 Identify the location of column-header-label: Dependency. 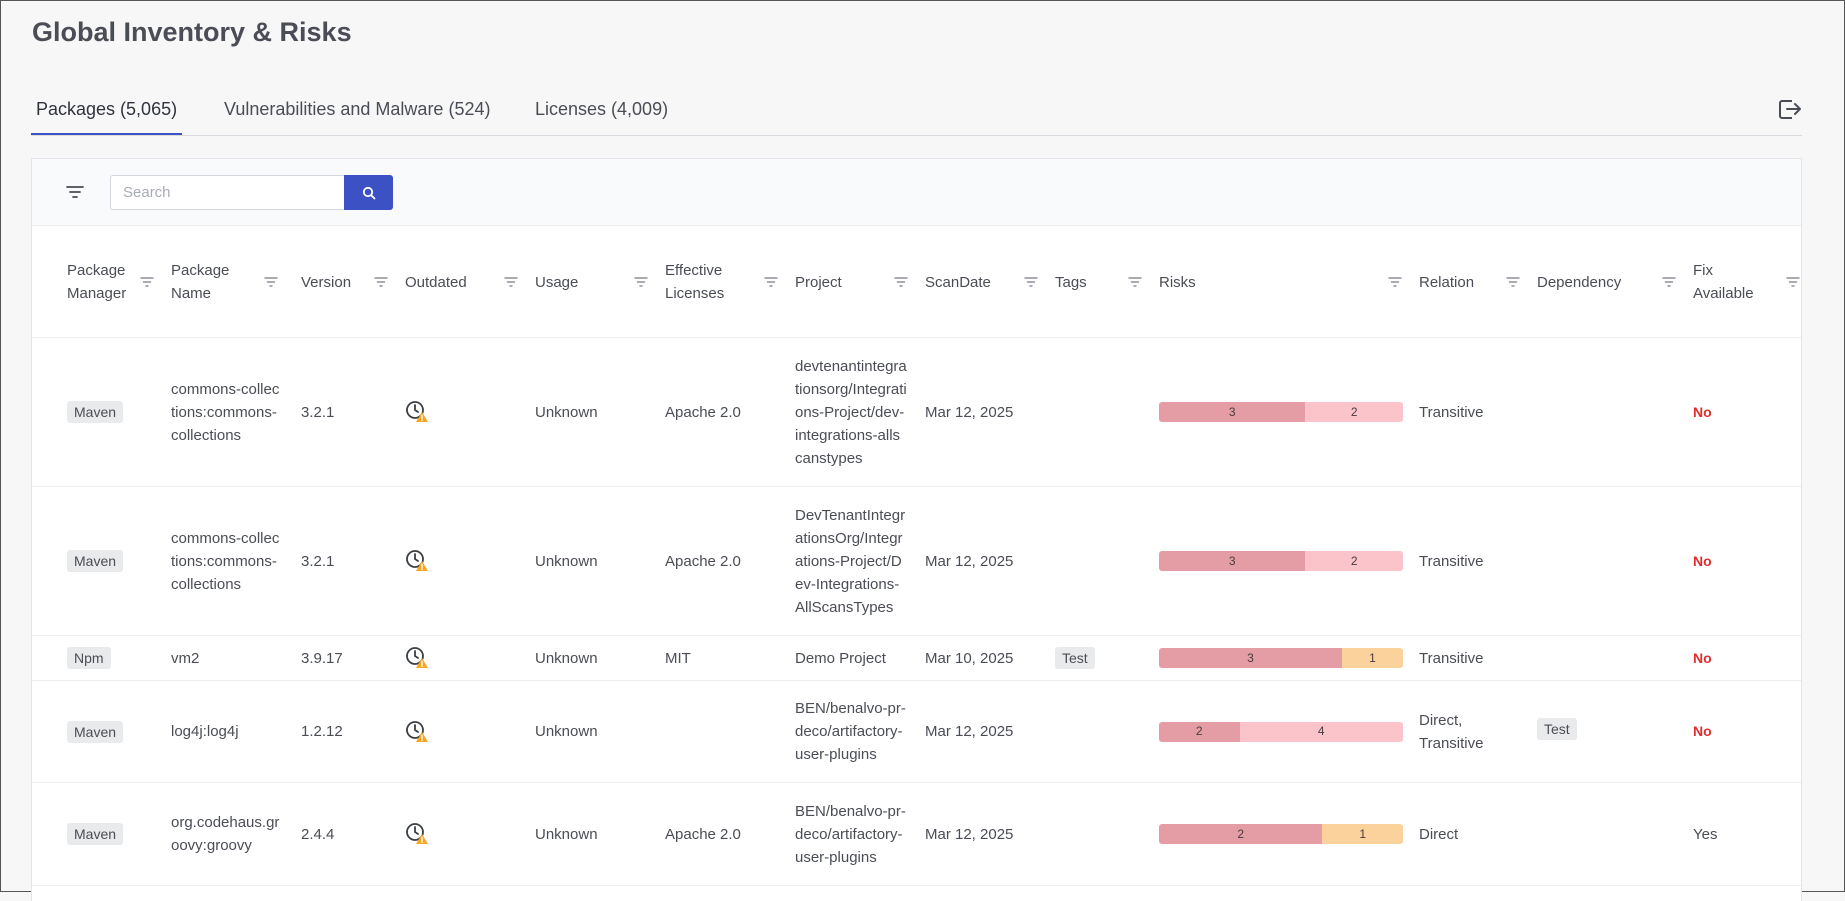
(1579, 282).